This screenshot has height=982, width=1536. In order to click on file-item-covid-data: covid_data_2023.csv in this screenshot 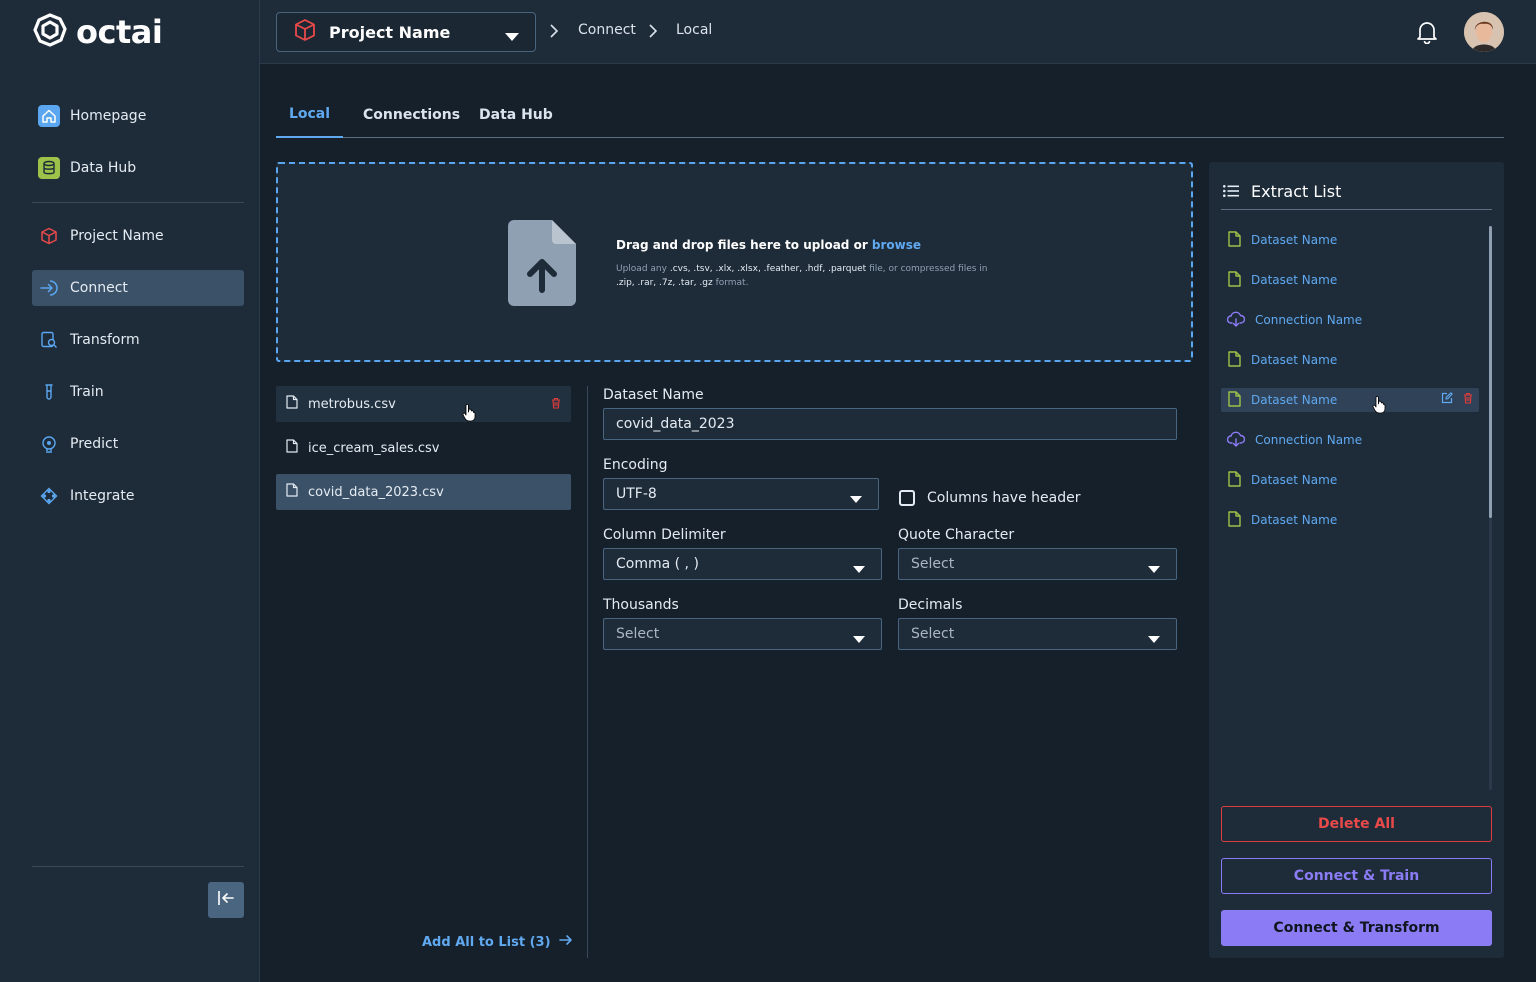, I will do `click(423, 492)`.